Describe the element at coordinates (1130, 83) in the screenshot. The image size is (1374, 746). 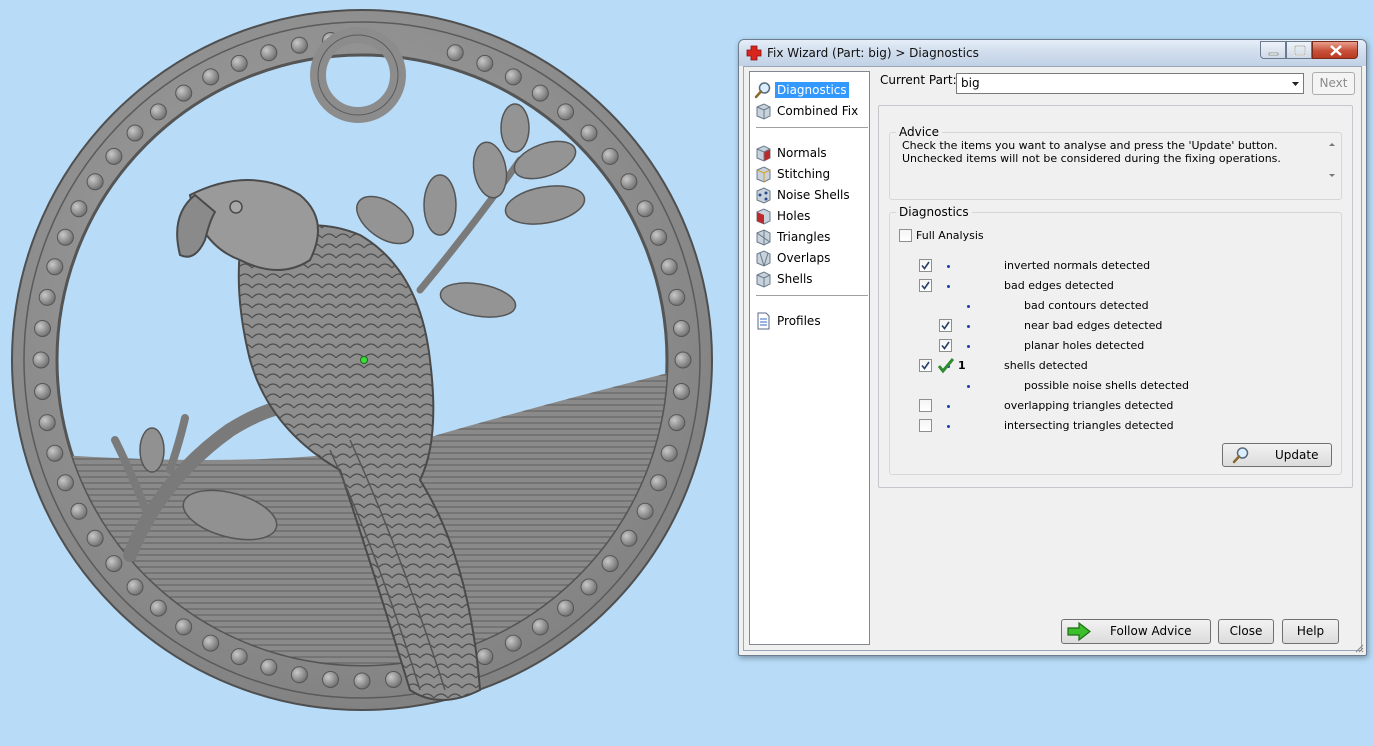
I see `current-part-dropdown: big` at that location.